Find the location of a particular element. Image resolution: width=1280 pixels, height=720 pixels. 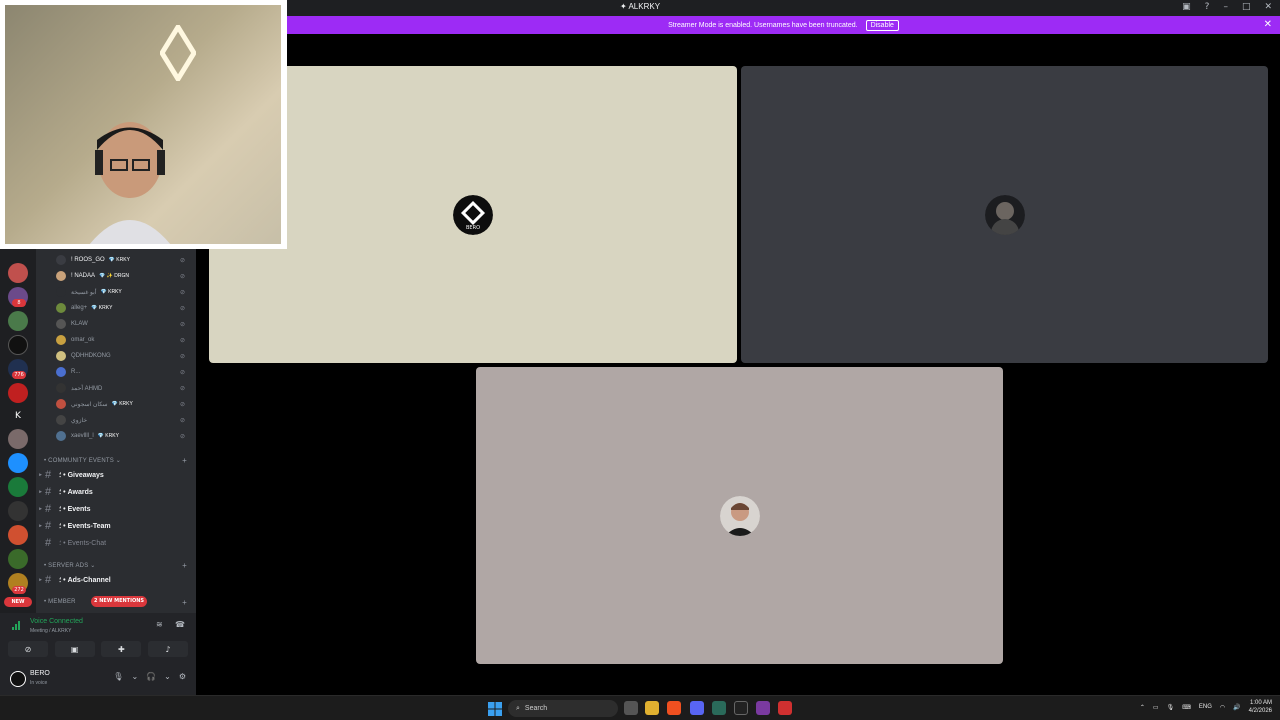

username: BERO is located at coordinates (40, 673).